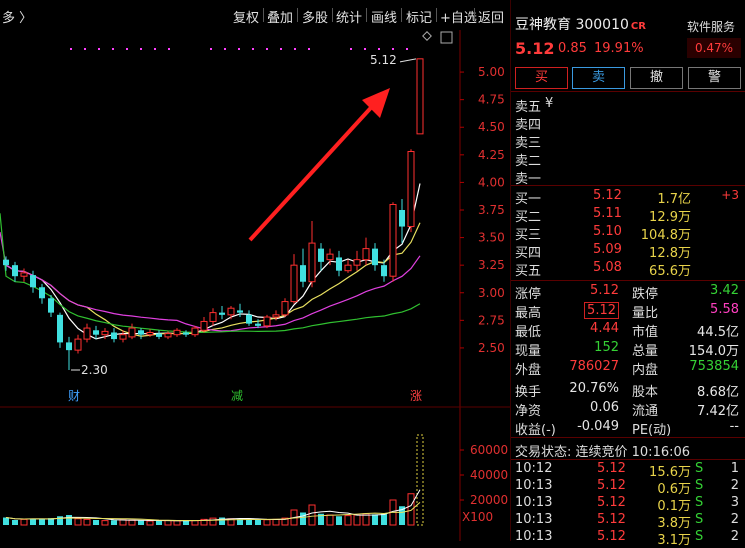 The image size is (745, 548). Describe the element at coordinates (629, 197) in the screenshot. I see `bid-row: 买一 5.12 1.7亿 +3` at that location.